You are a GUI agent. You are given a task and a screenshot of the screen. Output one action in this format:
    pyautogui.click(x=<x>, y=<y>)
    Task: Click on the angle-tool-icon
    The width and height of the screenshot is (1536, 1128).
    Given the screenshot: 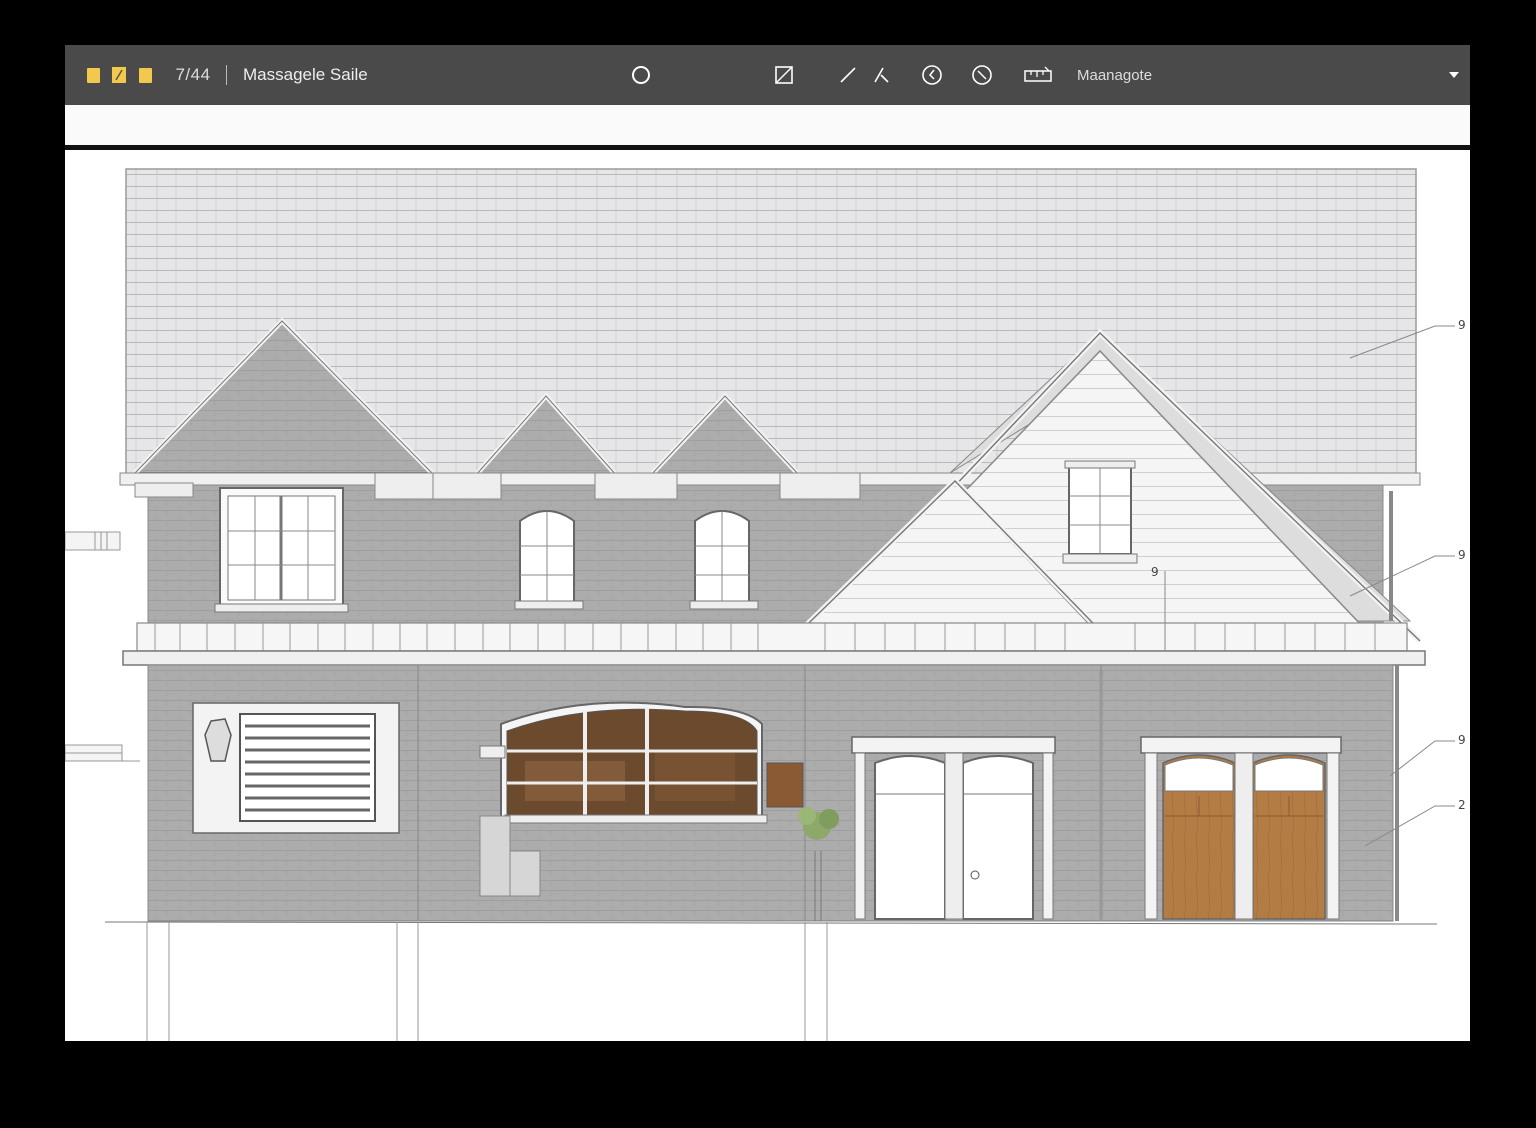 What is the action you would take?
    pyautogui.click(x=882, y=75)
    